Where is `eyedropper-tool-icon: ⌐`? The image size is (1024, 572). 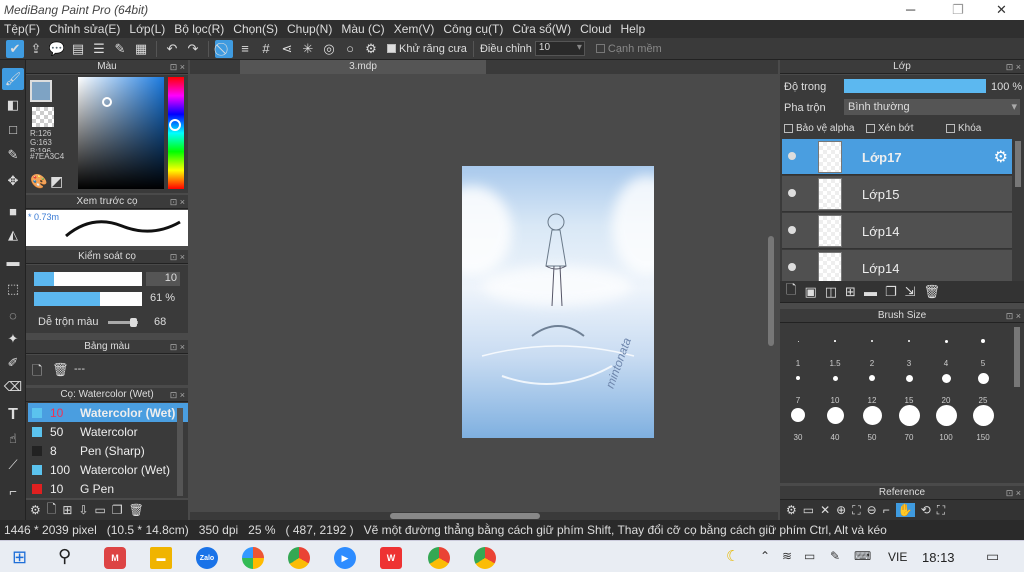 eyedropper-tool-icon: ⌐ is located at coordinates (13, 491).